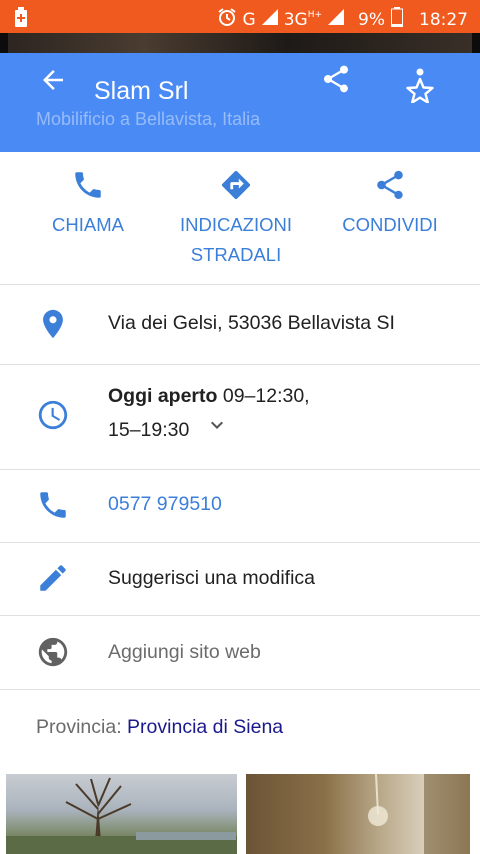  I want to click on battery-charging-icon, so click(21, 19).